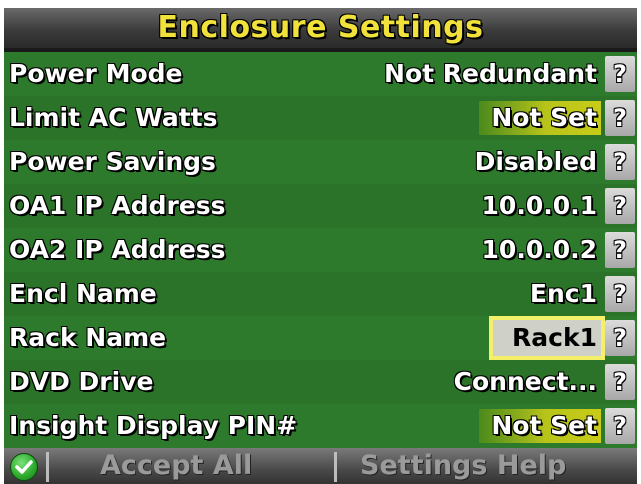  I want to click on setting-row-oa2-ip-address: OA2 IP Address 10.0.0.2 ?, so click(320, 250).